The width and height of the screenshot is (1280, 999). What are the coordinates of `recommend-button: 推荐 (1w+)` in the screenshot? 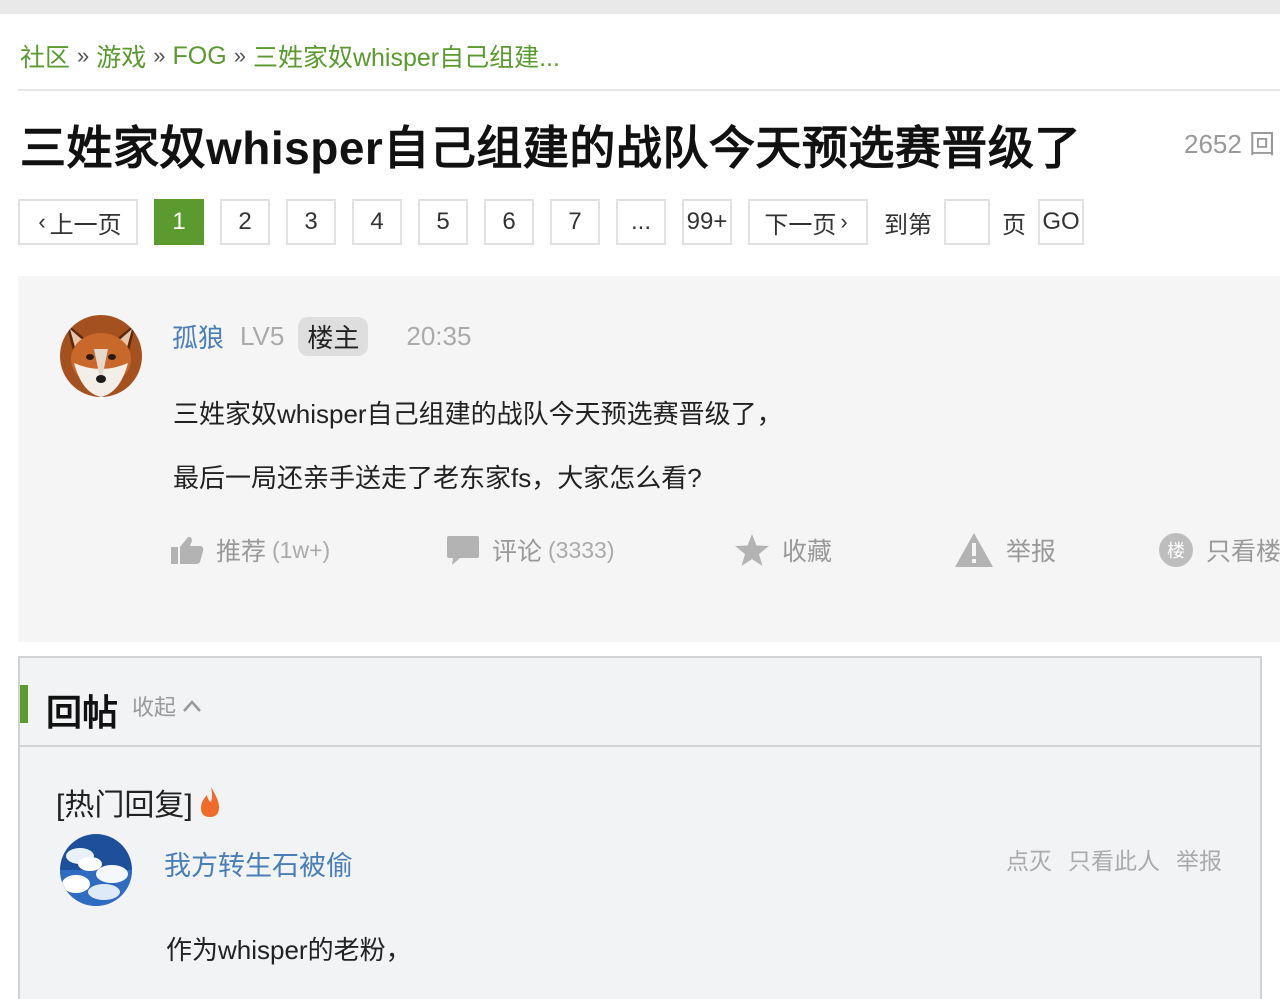 It's located at (250, 550).